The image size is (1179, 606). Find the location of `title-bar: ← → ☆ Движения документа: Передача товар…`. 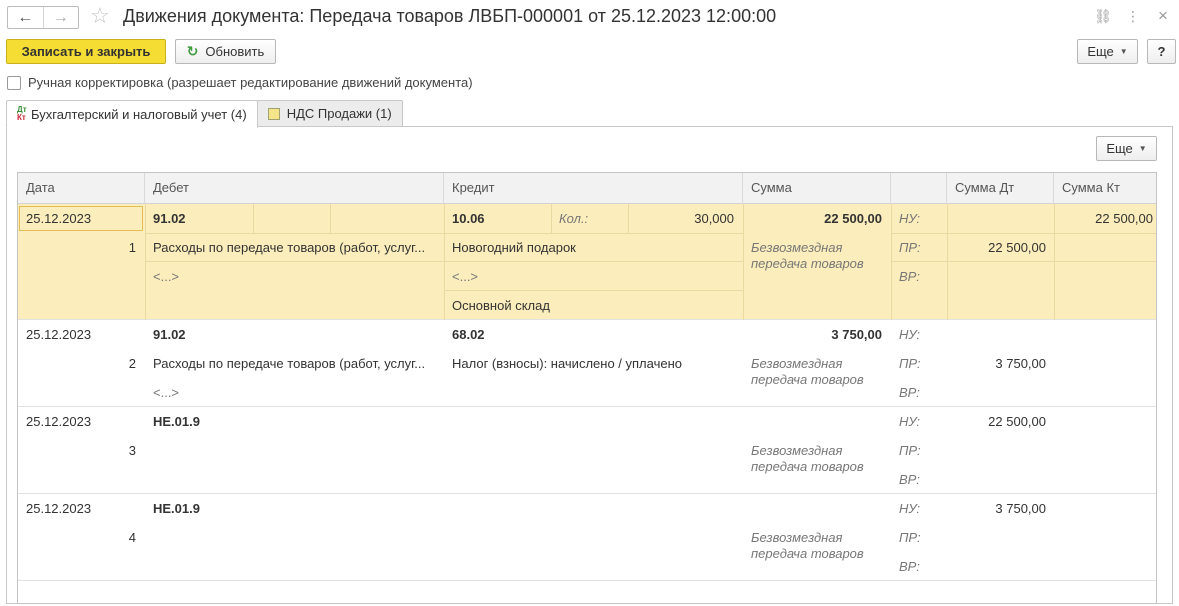

title-bar: ← → ☆ Движения документа: Передача товар… is located at coordinates (589, 17).